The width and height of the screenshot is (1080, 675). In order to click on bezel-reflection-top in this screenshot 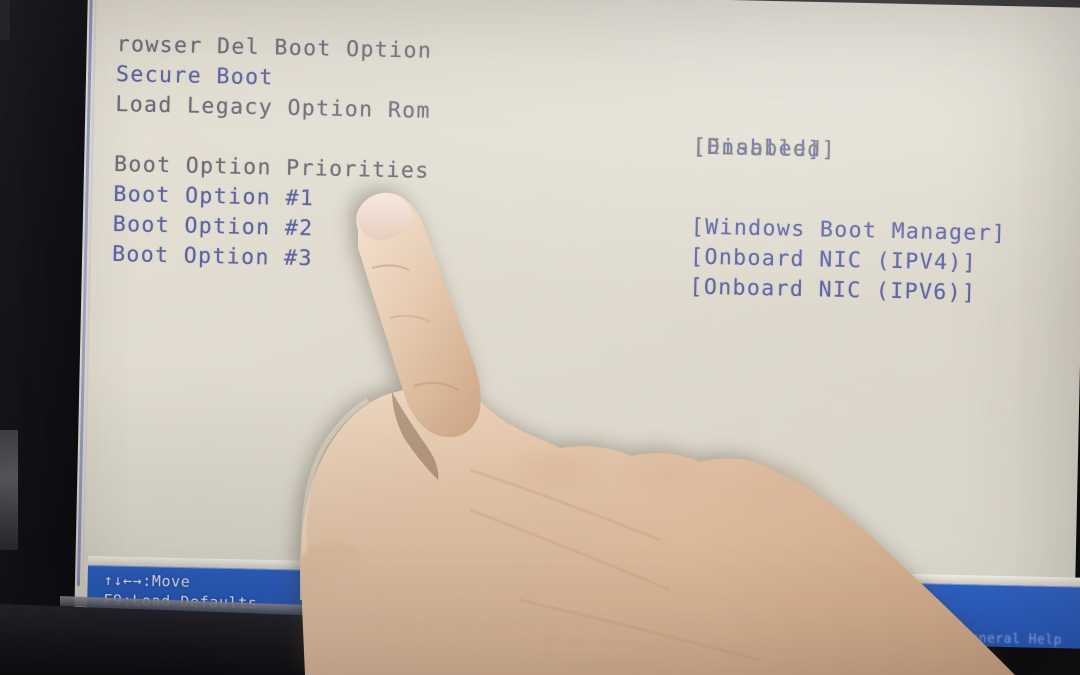, I will do `click(5, 20)`.